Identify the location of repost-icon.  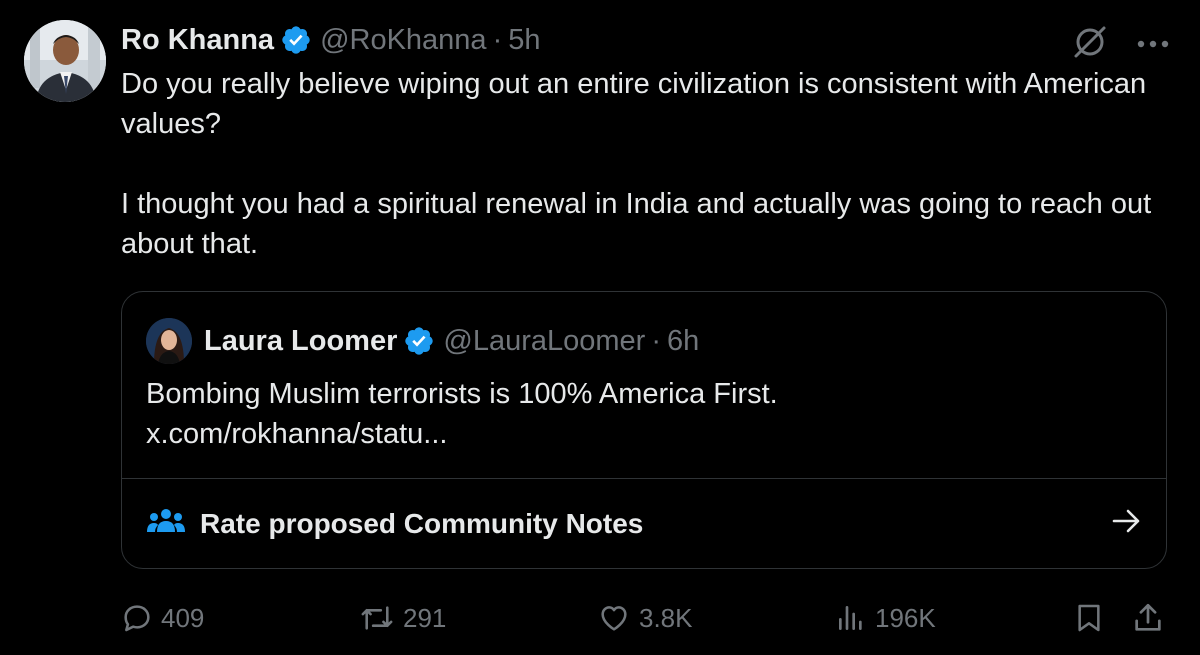
(377, 618).